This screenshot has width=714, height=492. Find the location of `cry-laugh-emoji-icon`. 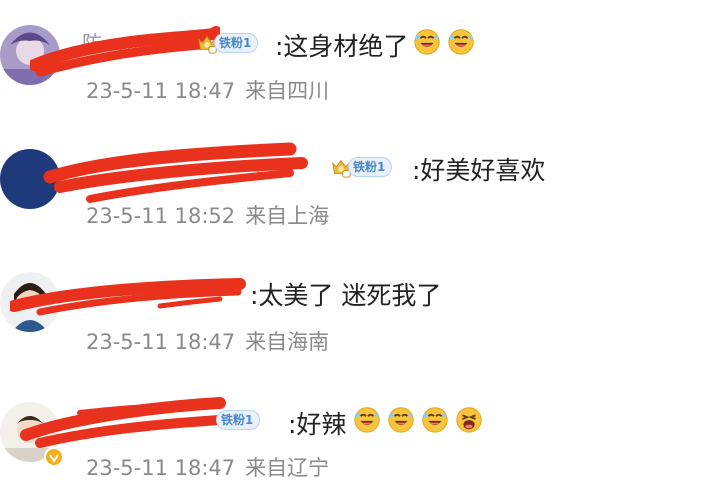

cry-laugh-emoji-icon is located at coordinates (469, 419).